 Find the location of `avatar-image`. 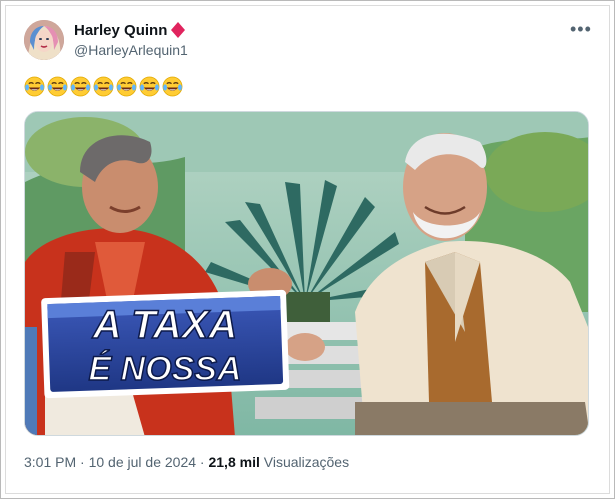

avatar-image is located at coordinates (44, 40).